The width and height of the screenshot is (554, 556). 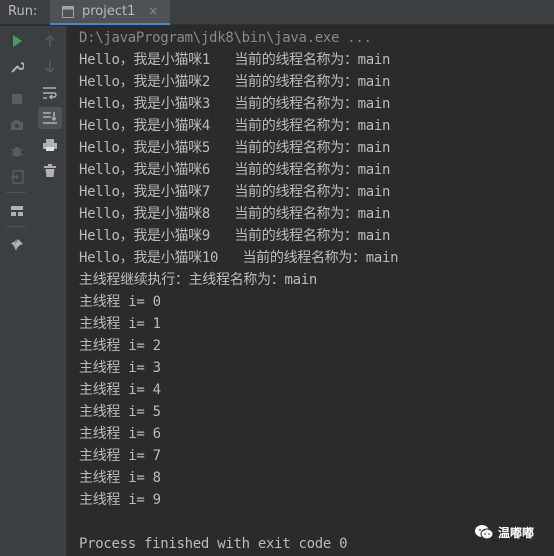 What do you see at coordinates (68, 12) in the screenshot?
I see `run-config-icon` at bounding box center [68, 12].